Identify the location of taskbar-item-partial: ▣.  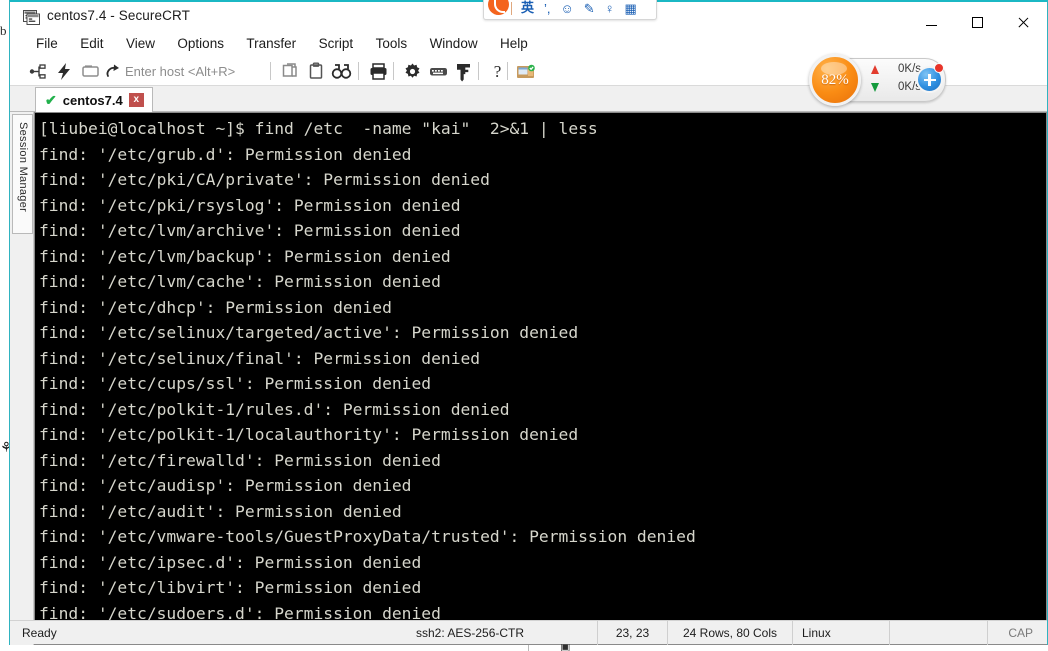
(565, 647).